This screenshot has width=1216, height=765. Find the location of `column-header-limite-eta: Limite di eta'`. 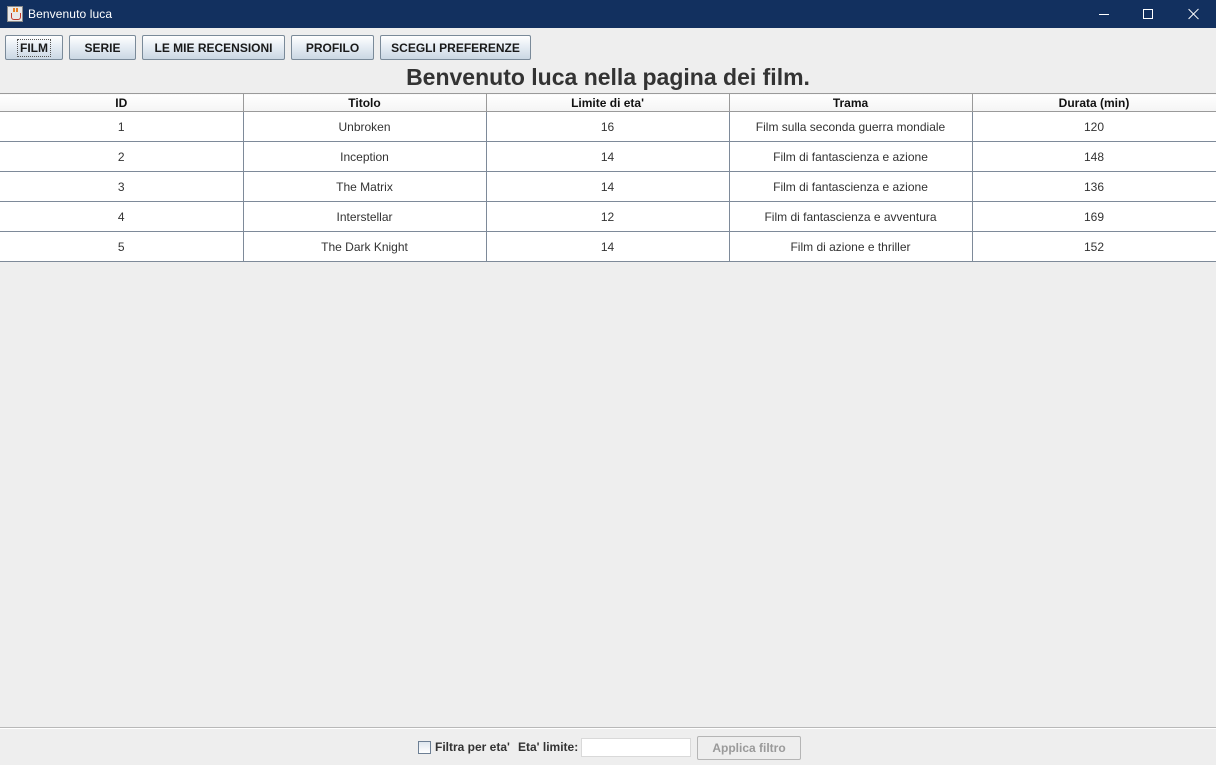

column-header-limite-eta: Limite di eta' is located at coordinates (607, 102).